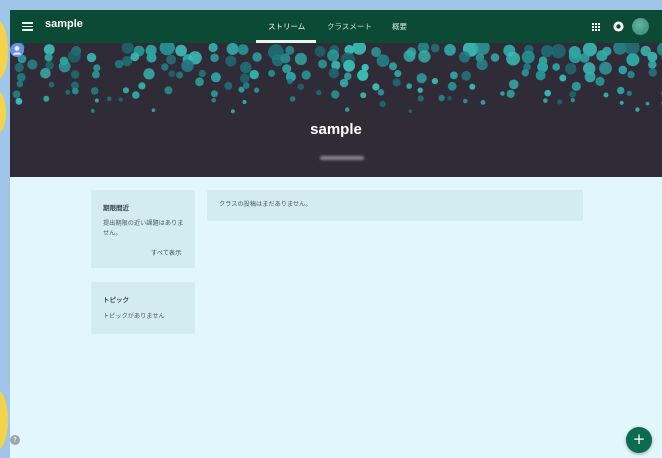 The image size is (662, 458). Describe the element at coordinates (286, 26) in the screenshot. I see `tab-stream: ストリーム` at that location.